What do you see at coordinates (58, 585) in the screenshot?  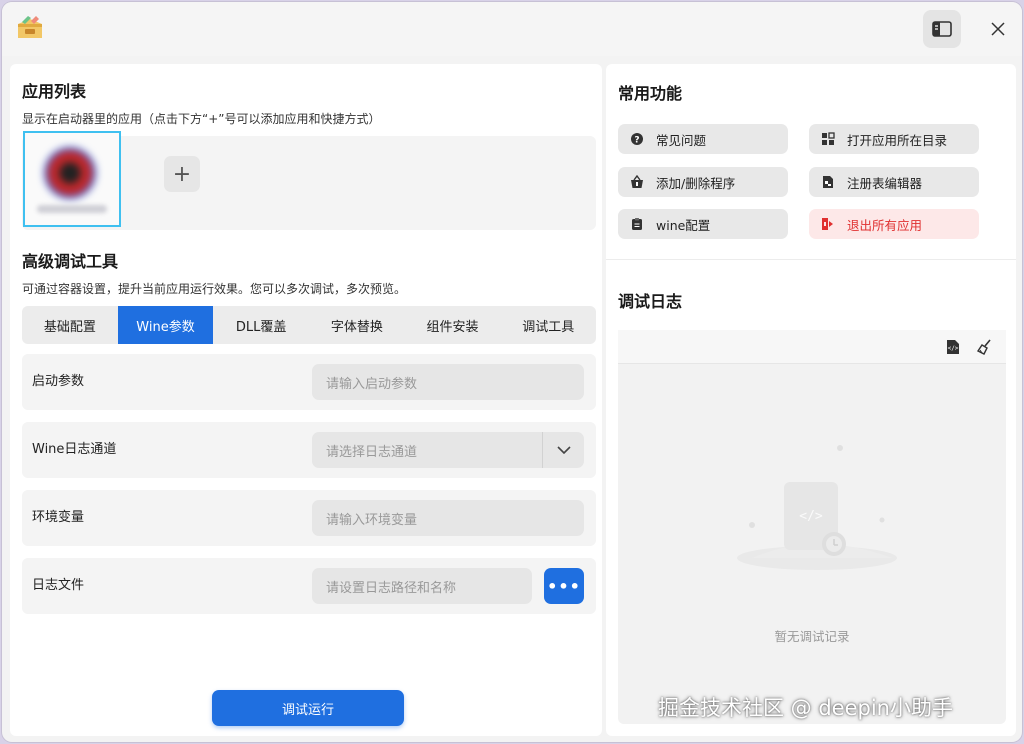 I see `log-file-label: 日志文件` at bounding box center [58, 585].